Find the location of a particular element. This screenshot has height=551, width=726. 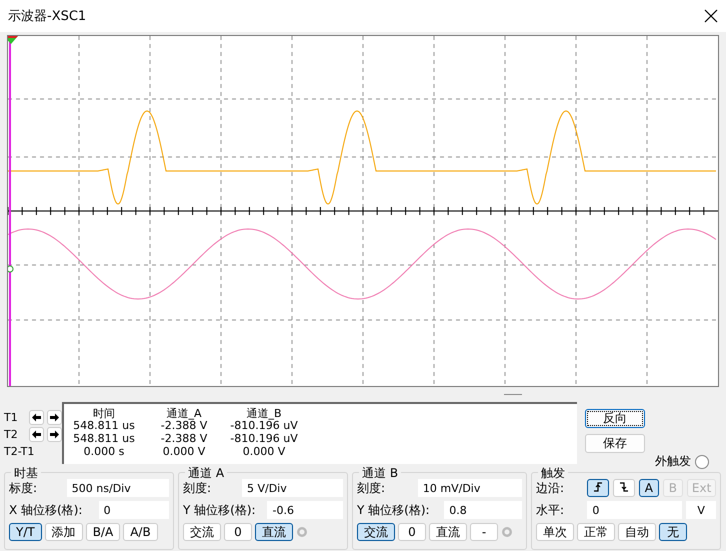

radio-button is located at coordinates (702, 461).